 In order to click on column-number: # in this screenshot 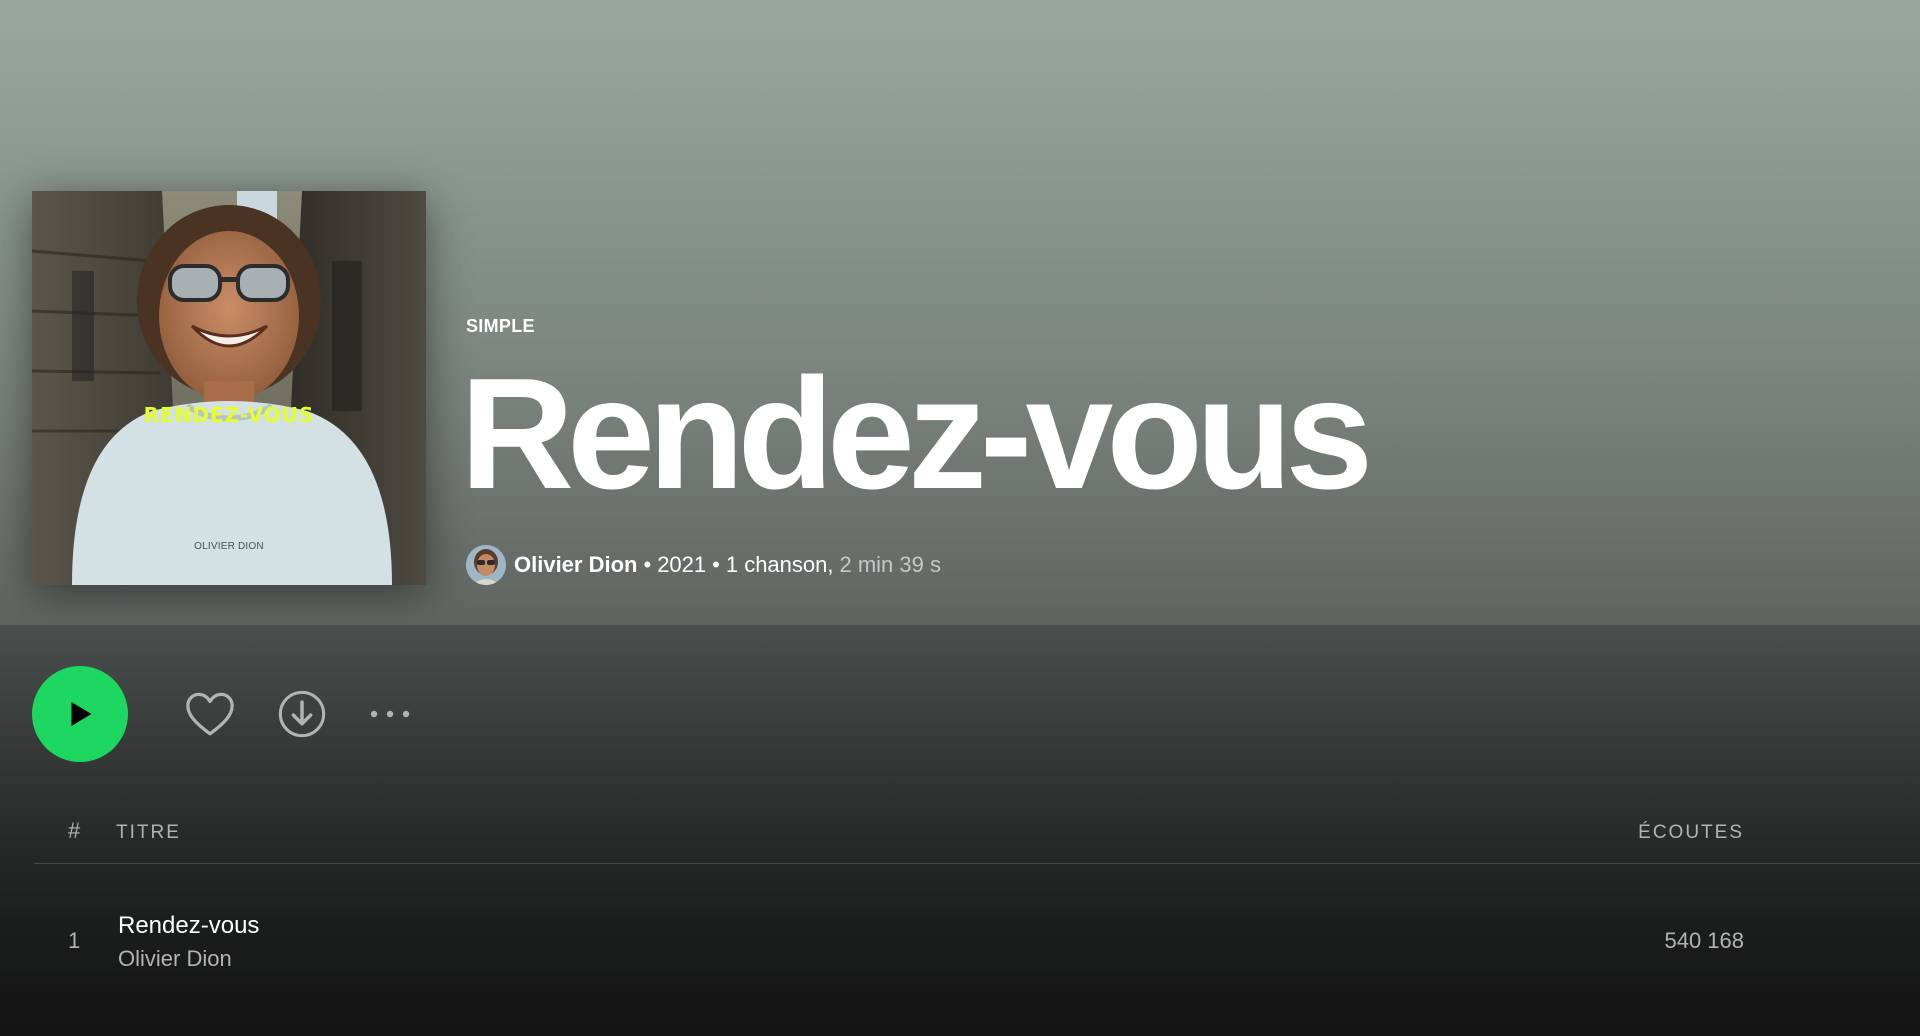, I will do `click(74, 830)`.